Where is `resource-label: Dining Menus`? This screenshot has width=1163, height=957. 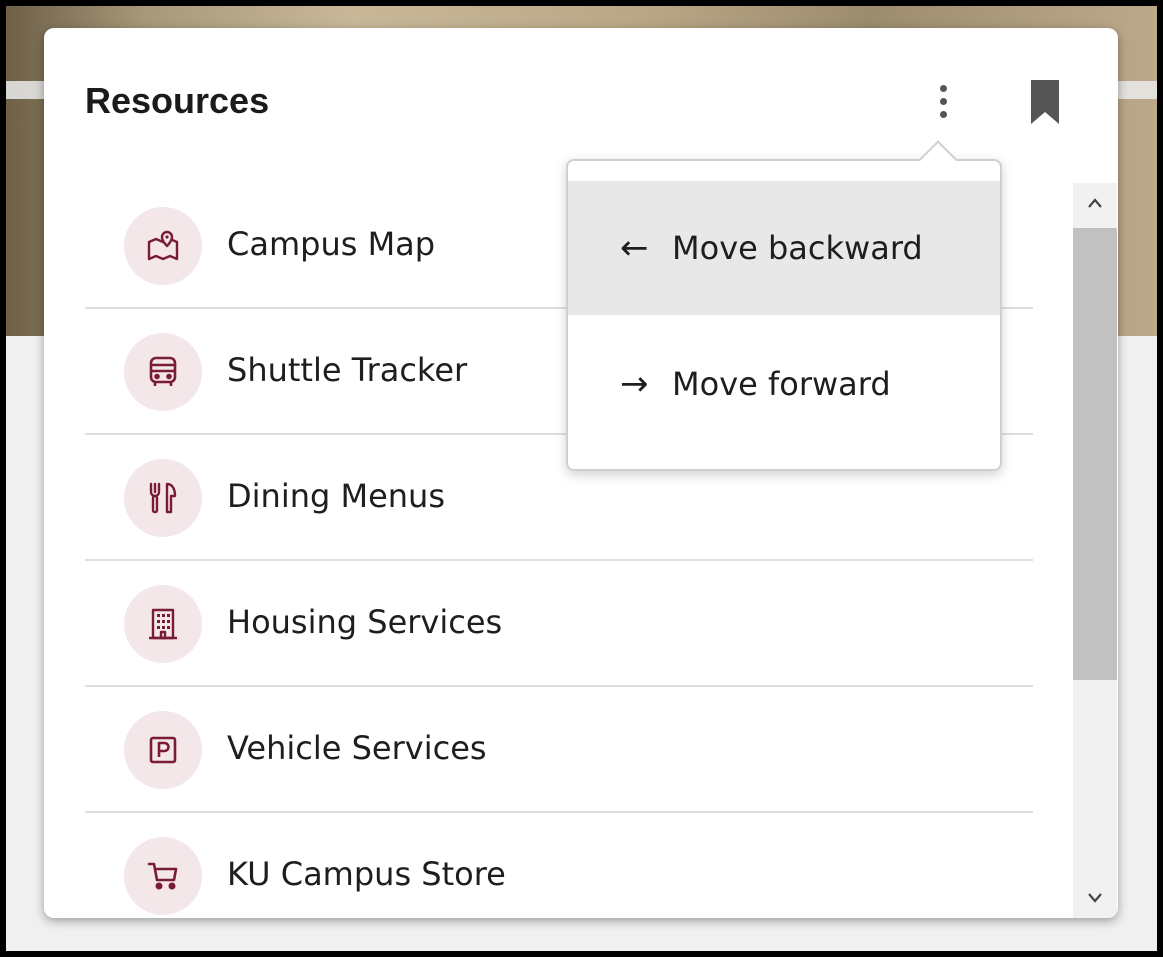 resource-label: Dining Menus is located at coordinates (336, 496).